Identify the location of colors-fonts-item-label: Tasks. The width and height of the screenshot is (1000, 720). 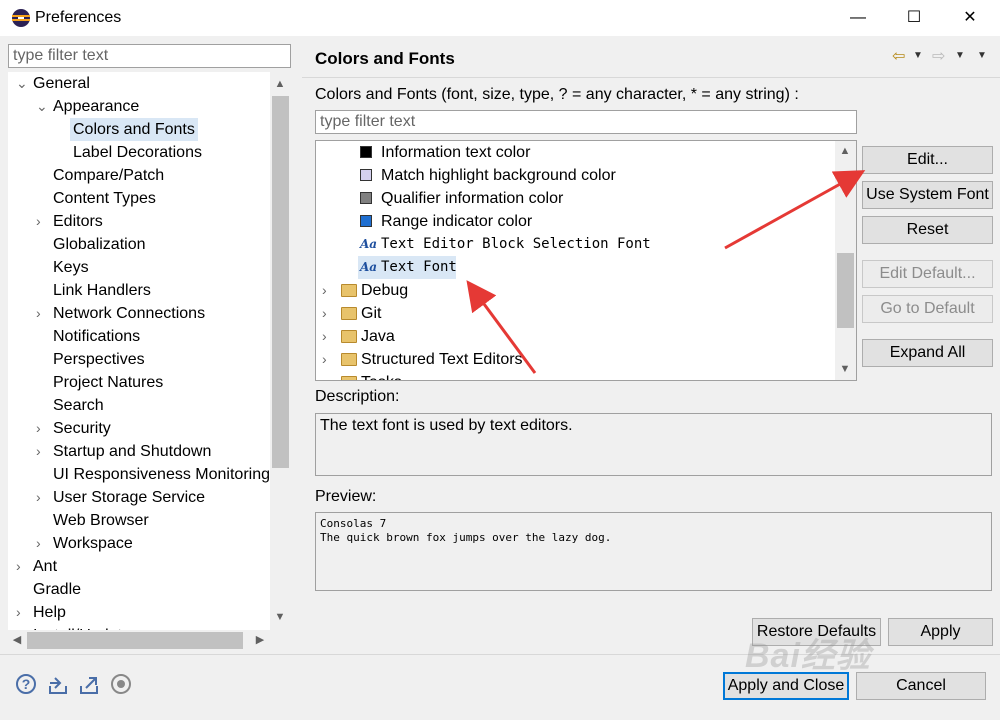
(381, 375).